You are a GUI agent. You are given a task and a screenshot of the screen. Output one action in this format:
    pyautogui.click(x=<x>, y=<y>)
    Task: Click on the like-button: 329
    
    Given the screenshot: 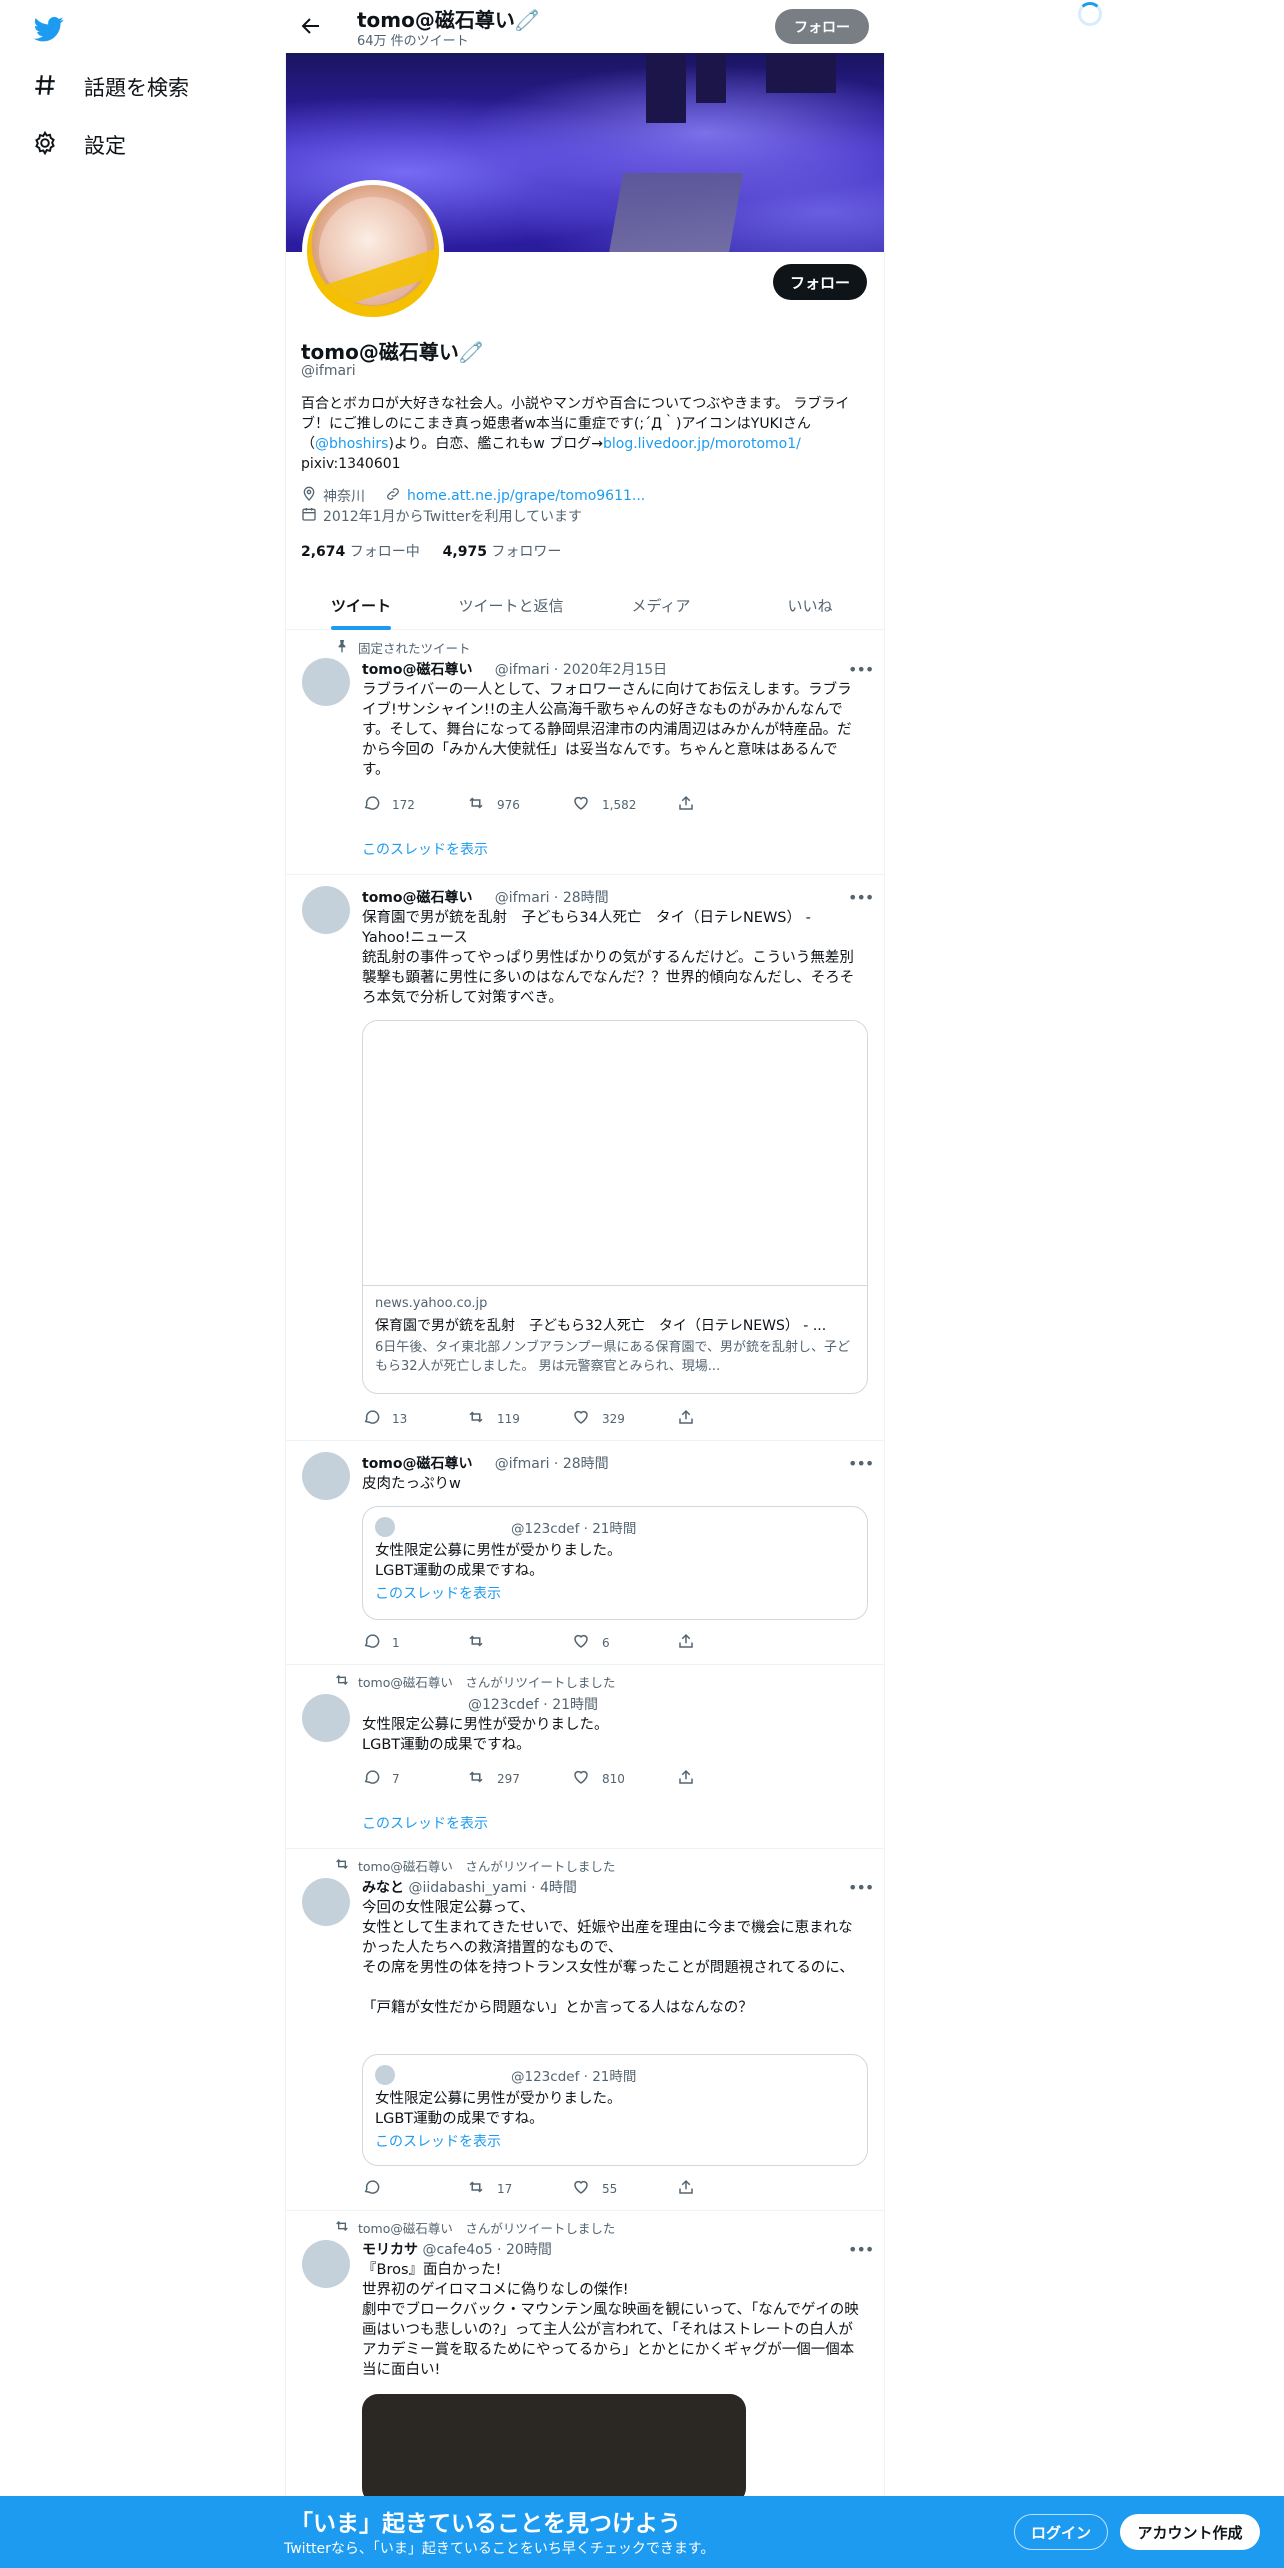 What is the action you would take?
    pyautogui.click(x=624, y=1418)
    